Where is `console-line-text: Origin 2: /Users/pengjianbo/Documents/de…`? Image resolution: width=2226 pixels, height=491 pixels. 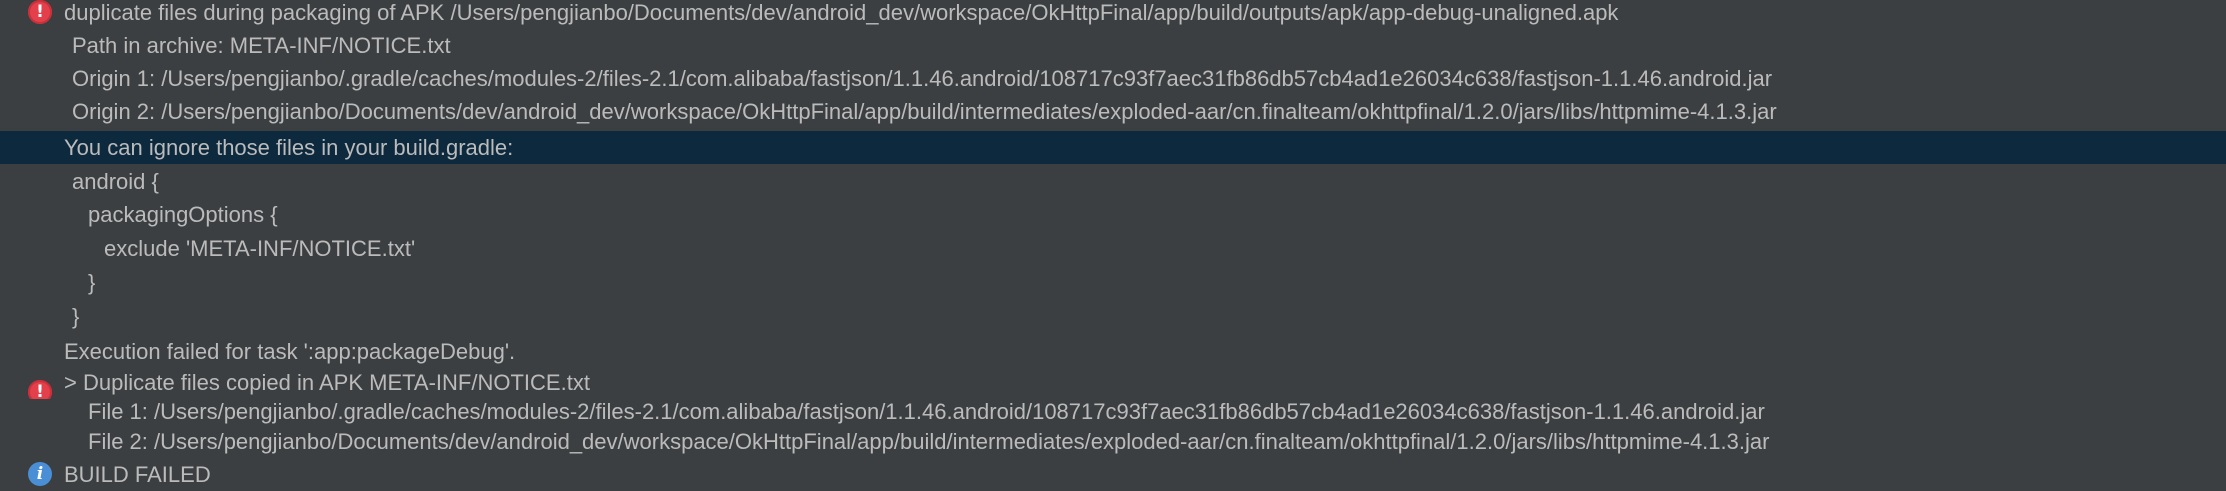
console-line-text: Origin 2: /Users/pengjianbo/Documents/de… is located at coordinates (924, 111).